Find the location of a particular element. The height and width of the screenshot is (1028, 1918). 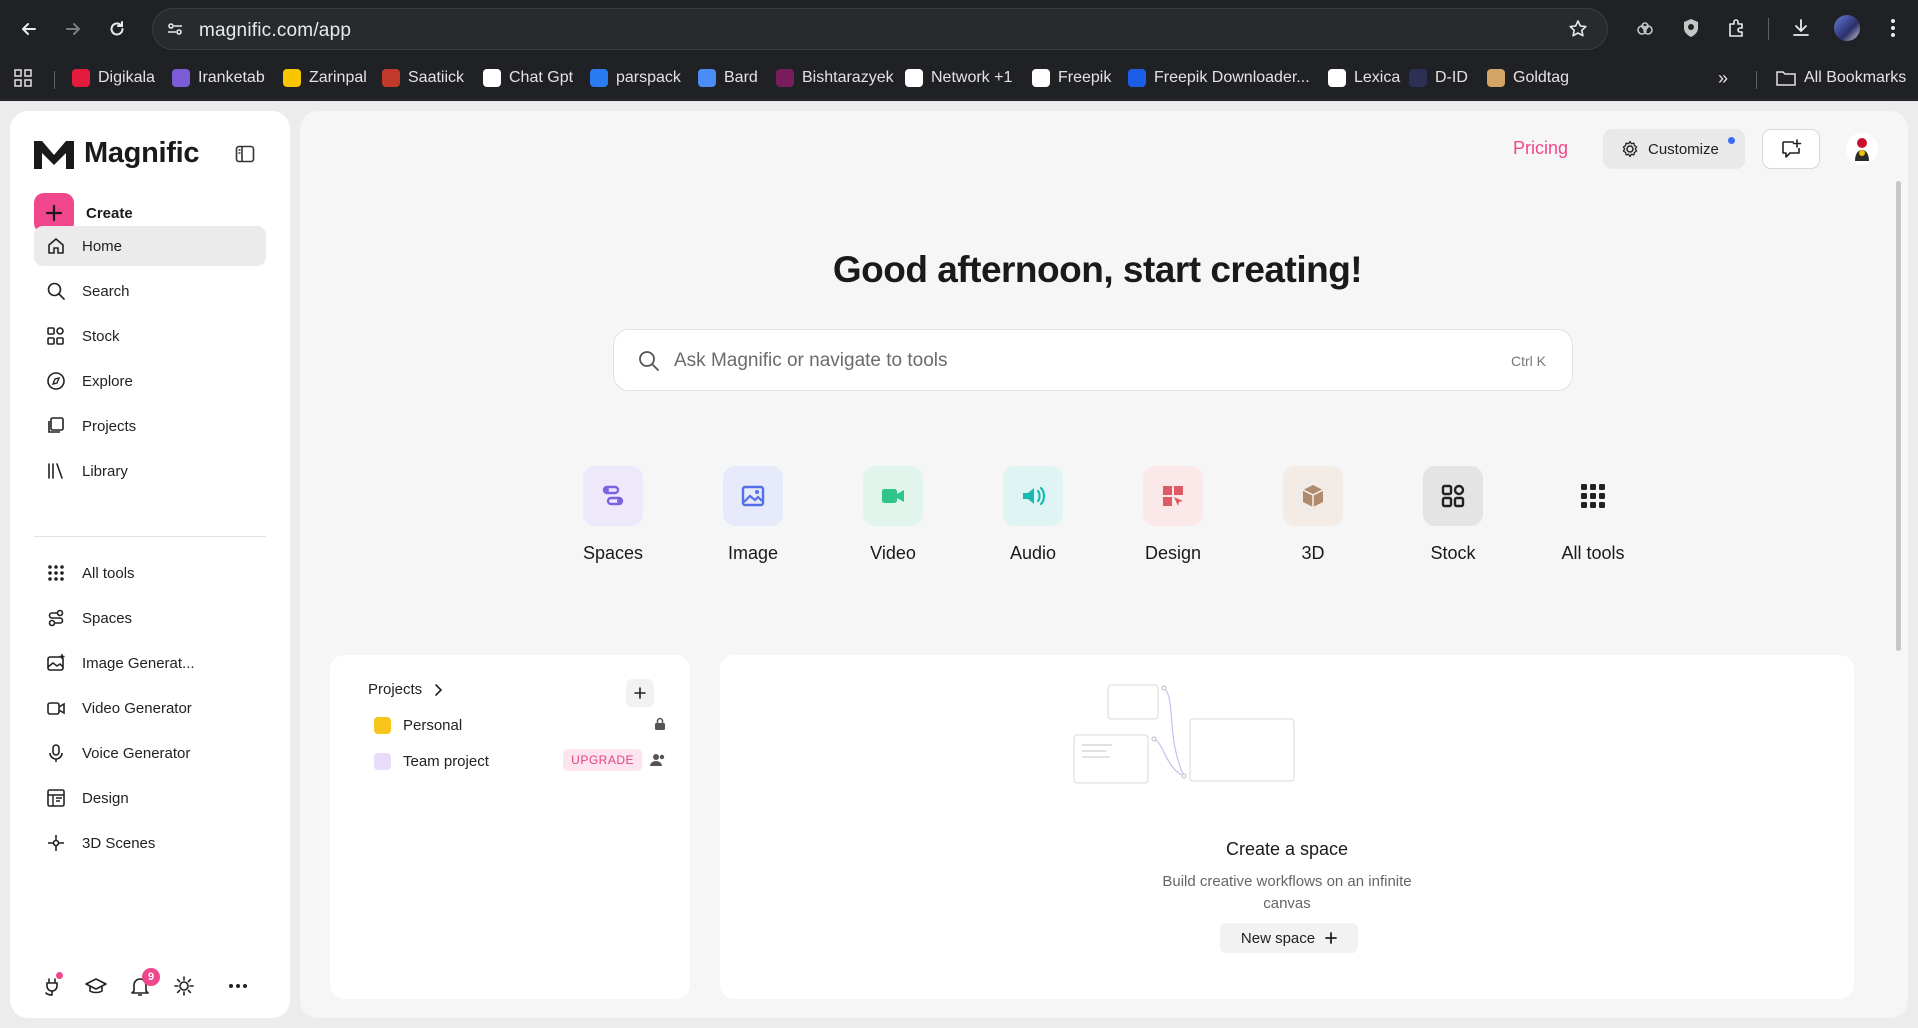

extensions-puzzle-icon is located at coordinates (1737, 28).